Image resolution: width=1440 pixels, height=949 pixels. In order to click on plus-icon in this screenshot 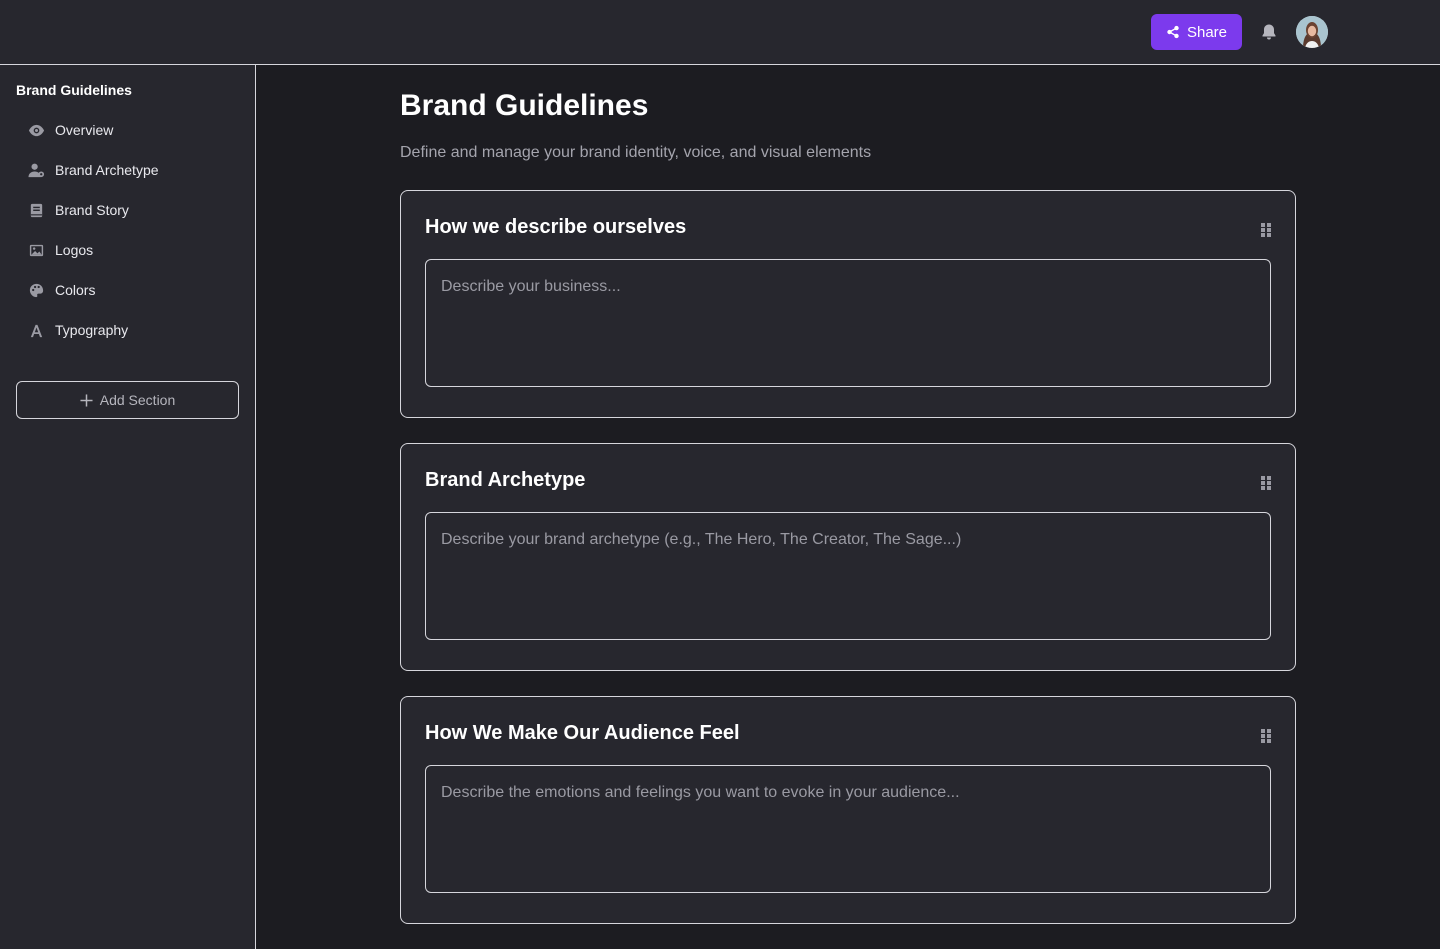, I will do `click(86, 400)`.